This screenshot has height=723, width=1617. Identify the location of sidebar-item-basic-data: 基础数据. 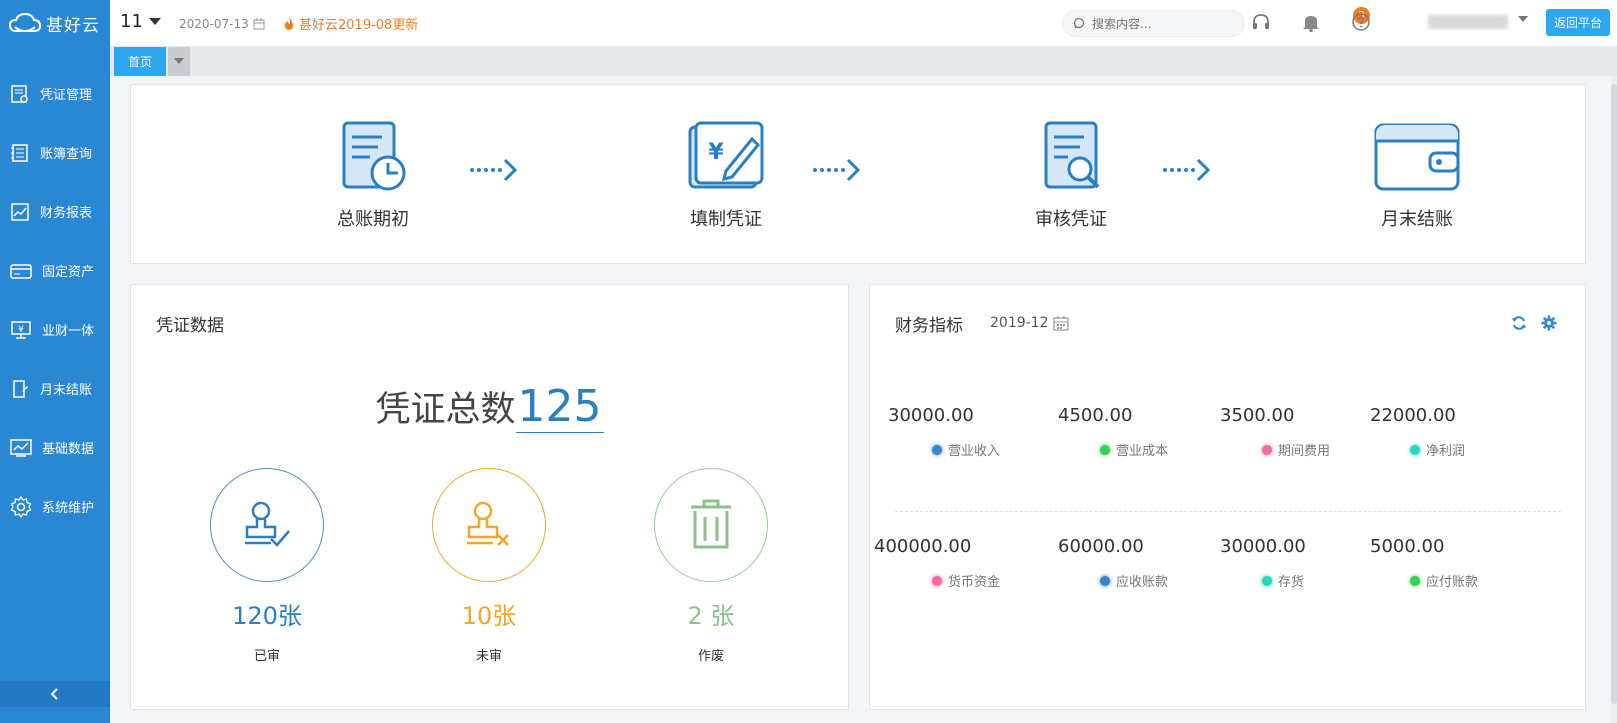
(55, 447).